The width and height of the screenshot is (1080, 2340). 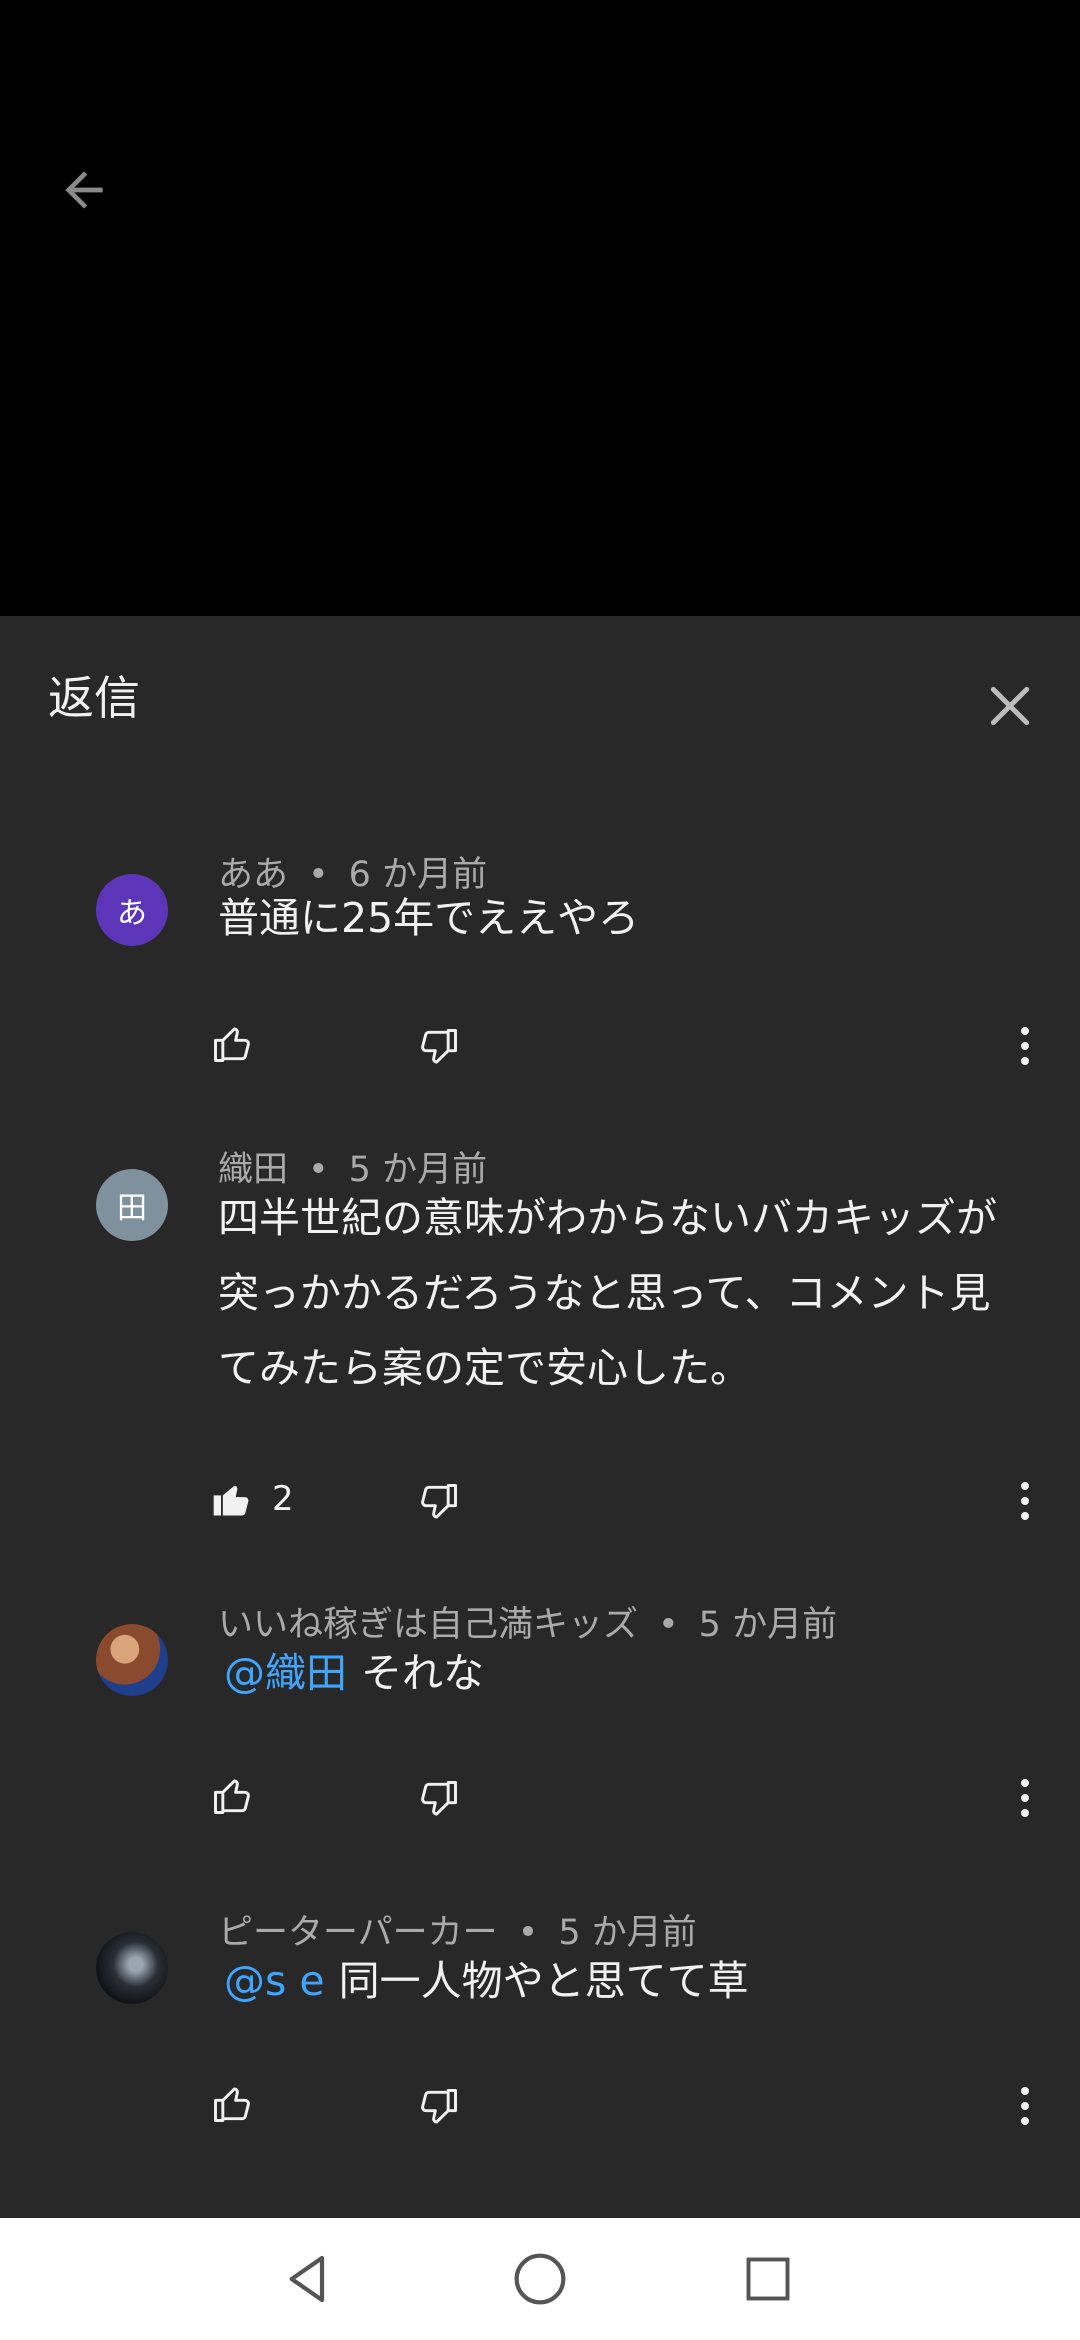 I want to click on nav-recents-button, so click(x=768, y=2279).